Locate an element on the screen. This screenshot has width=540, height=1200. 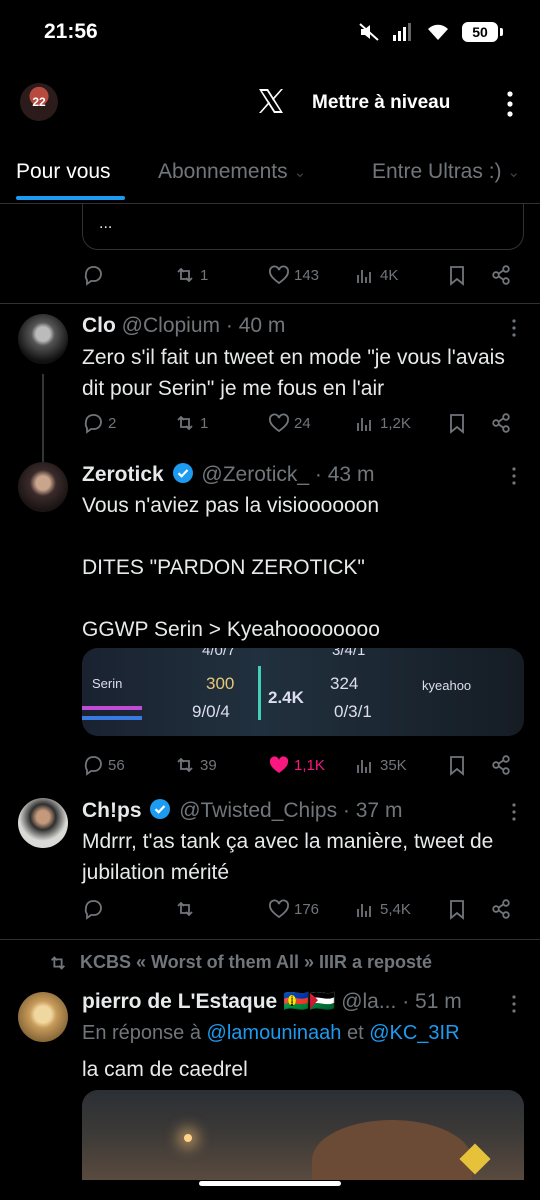
reply-icon is located at coordinates (93, 276).